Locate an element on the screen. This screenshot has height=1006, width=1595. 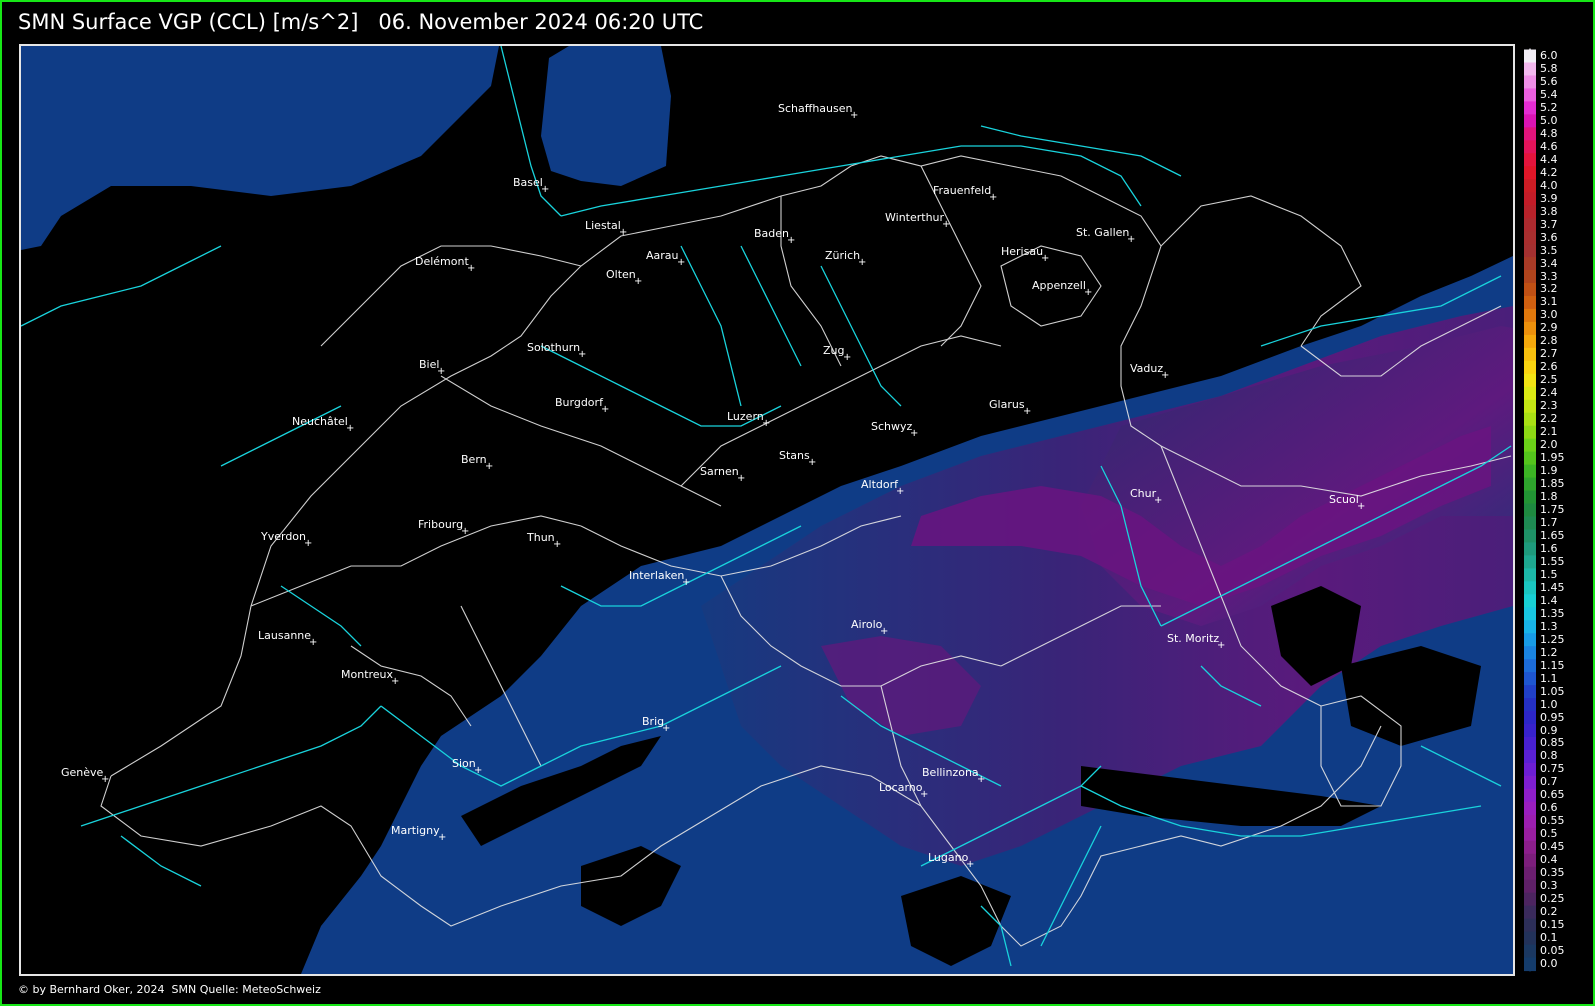
valid-time: 06. November 2024 06:20 UTC is located at coordinates (541, 22).